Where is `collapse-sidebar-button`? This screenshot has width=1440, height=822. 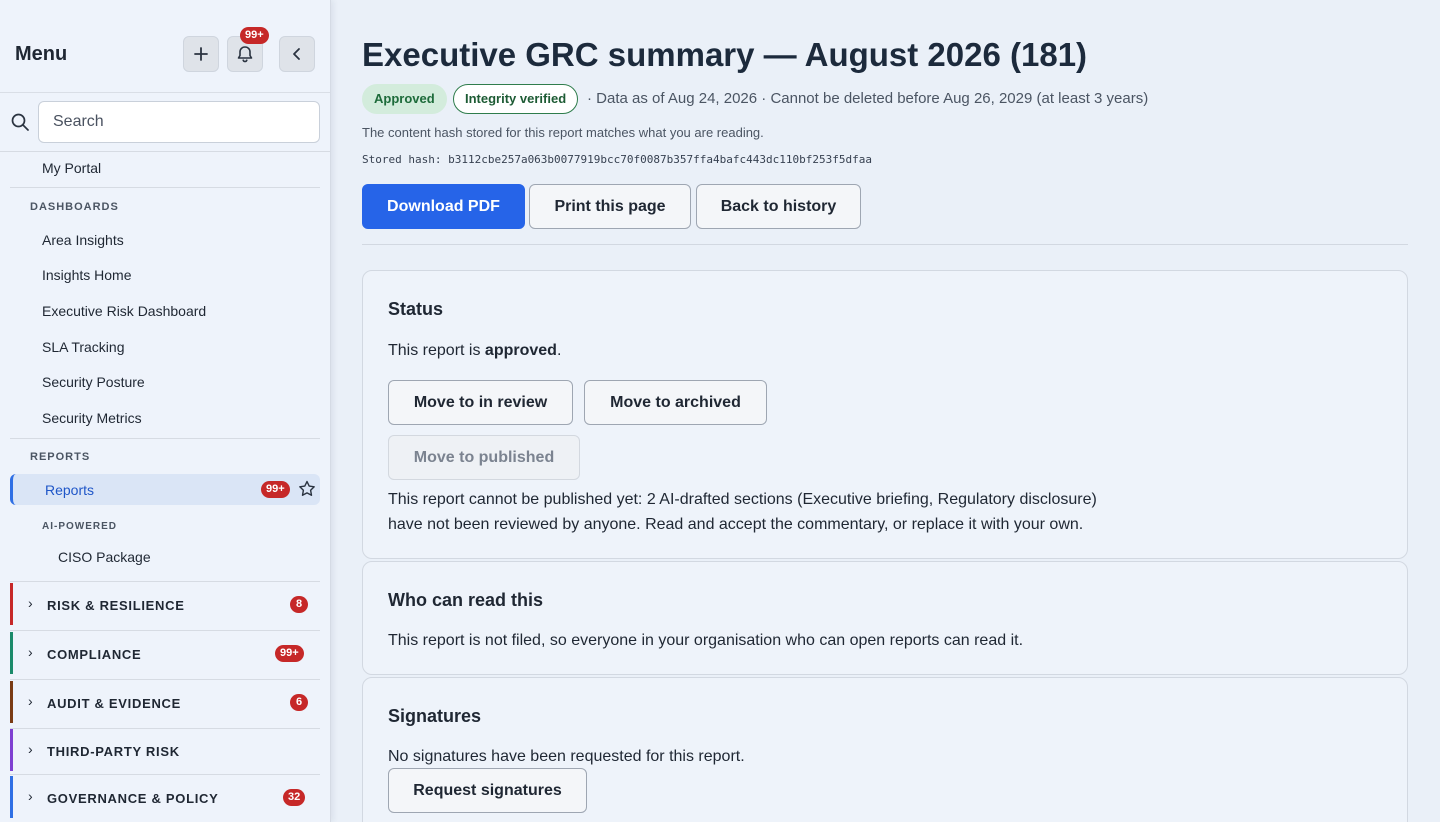 collapse-sidebar-button is located at coordinates (297, 54).